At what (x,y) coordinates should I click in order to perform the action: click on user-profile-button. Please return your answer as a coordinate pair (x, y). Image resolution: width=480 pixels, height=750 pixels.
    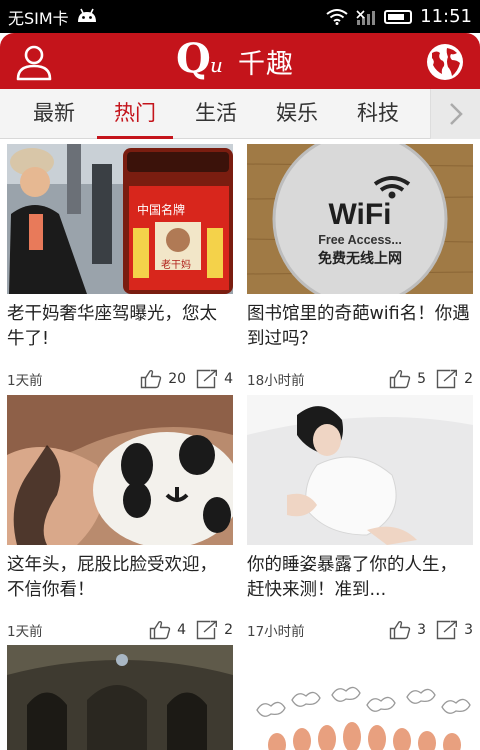
    Looking at the image, I should click on (34, 62).